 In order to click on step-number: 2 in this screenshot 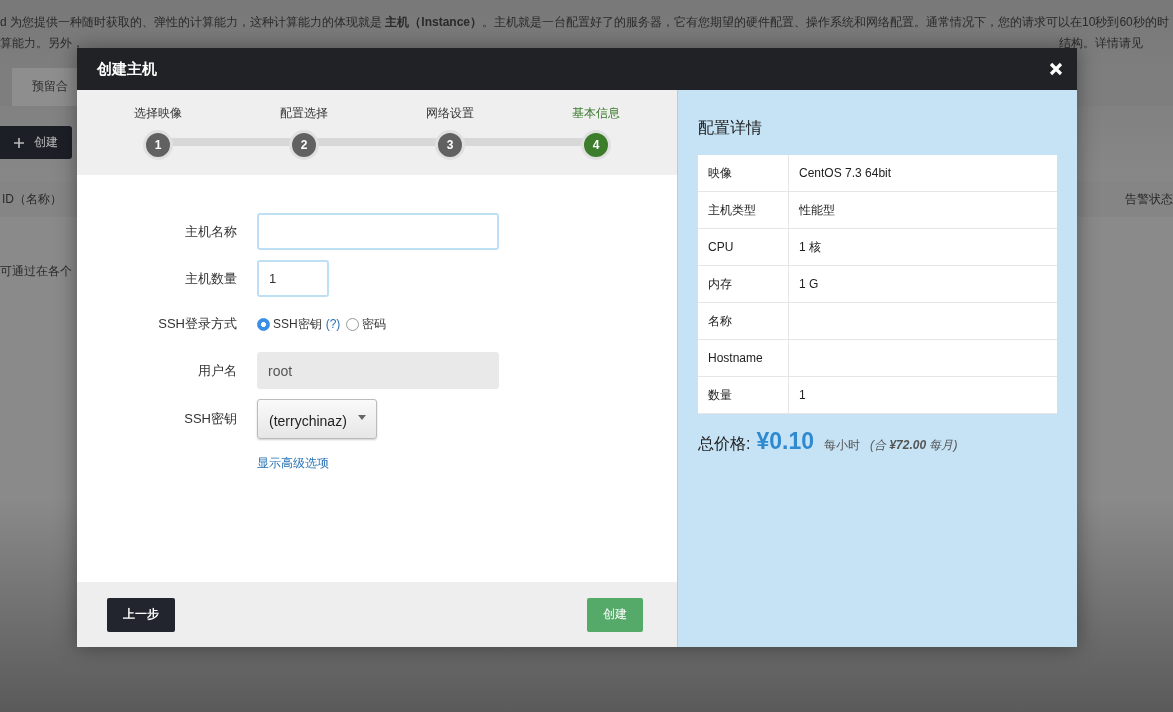, I will do `click(304, 145)`.